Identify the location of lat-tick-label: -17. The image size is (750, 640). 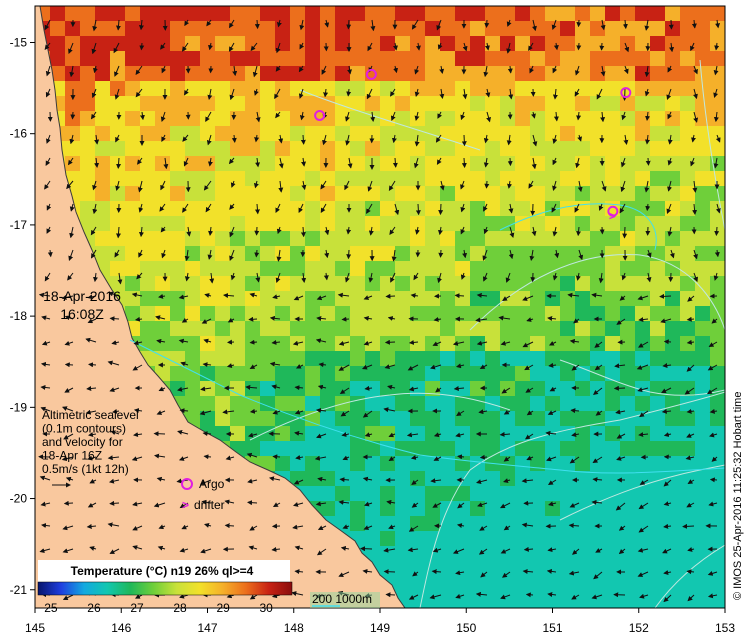
(19, 225).